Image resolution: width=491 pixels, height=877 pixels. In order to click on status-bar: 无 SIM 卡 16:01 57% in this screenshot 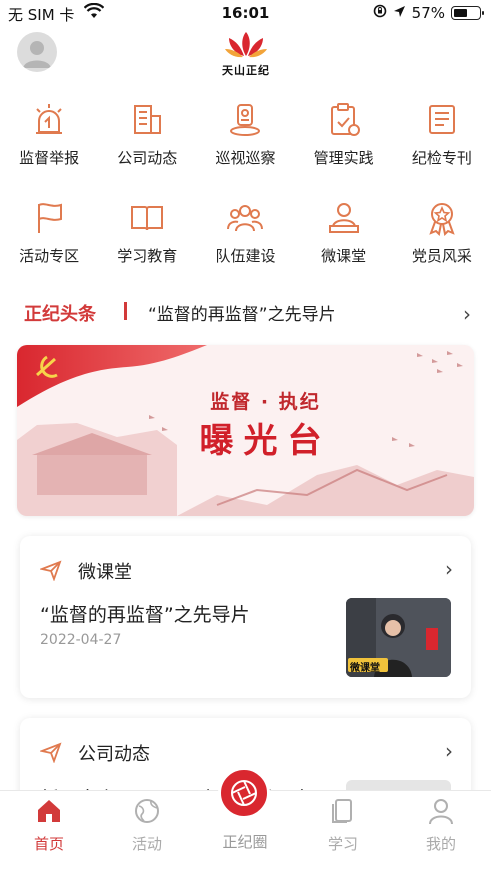, I will do `click(245, 14)`.